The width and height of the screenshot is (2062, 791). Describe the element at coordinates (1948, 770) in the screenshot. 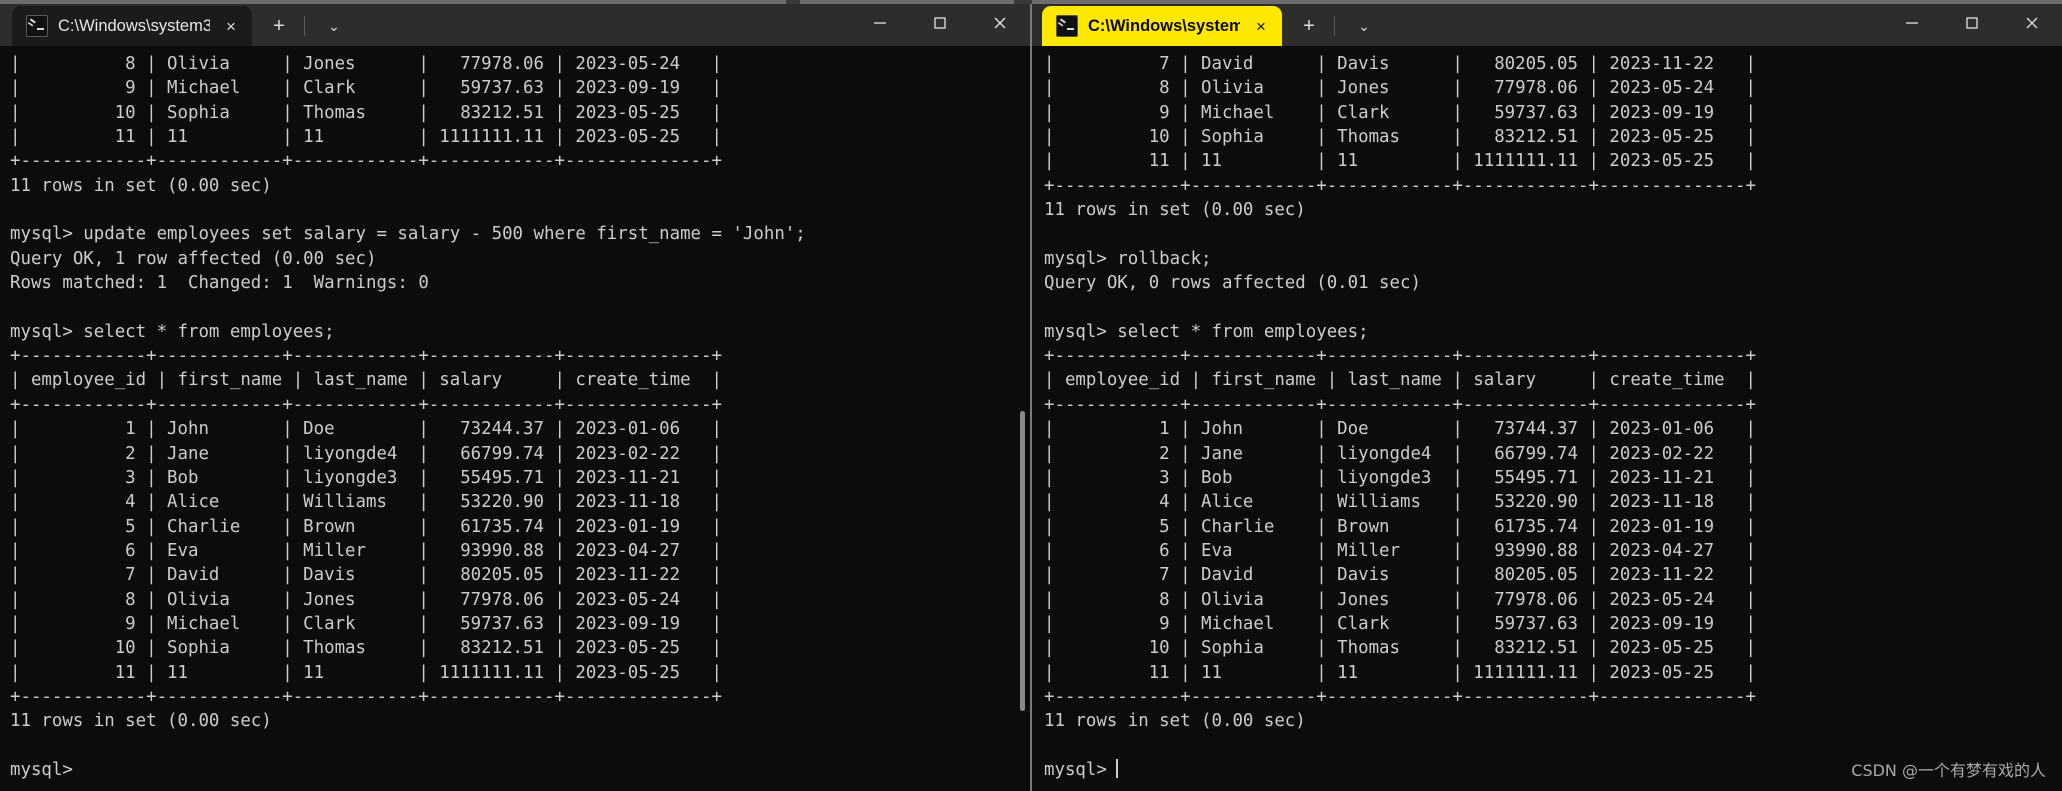

I see `watermark: CSDN @一个有梦有戏的人` at that location.